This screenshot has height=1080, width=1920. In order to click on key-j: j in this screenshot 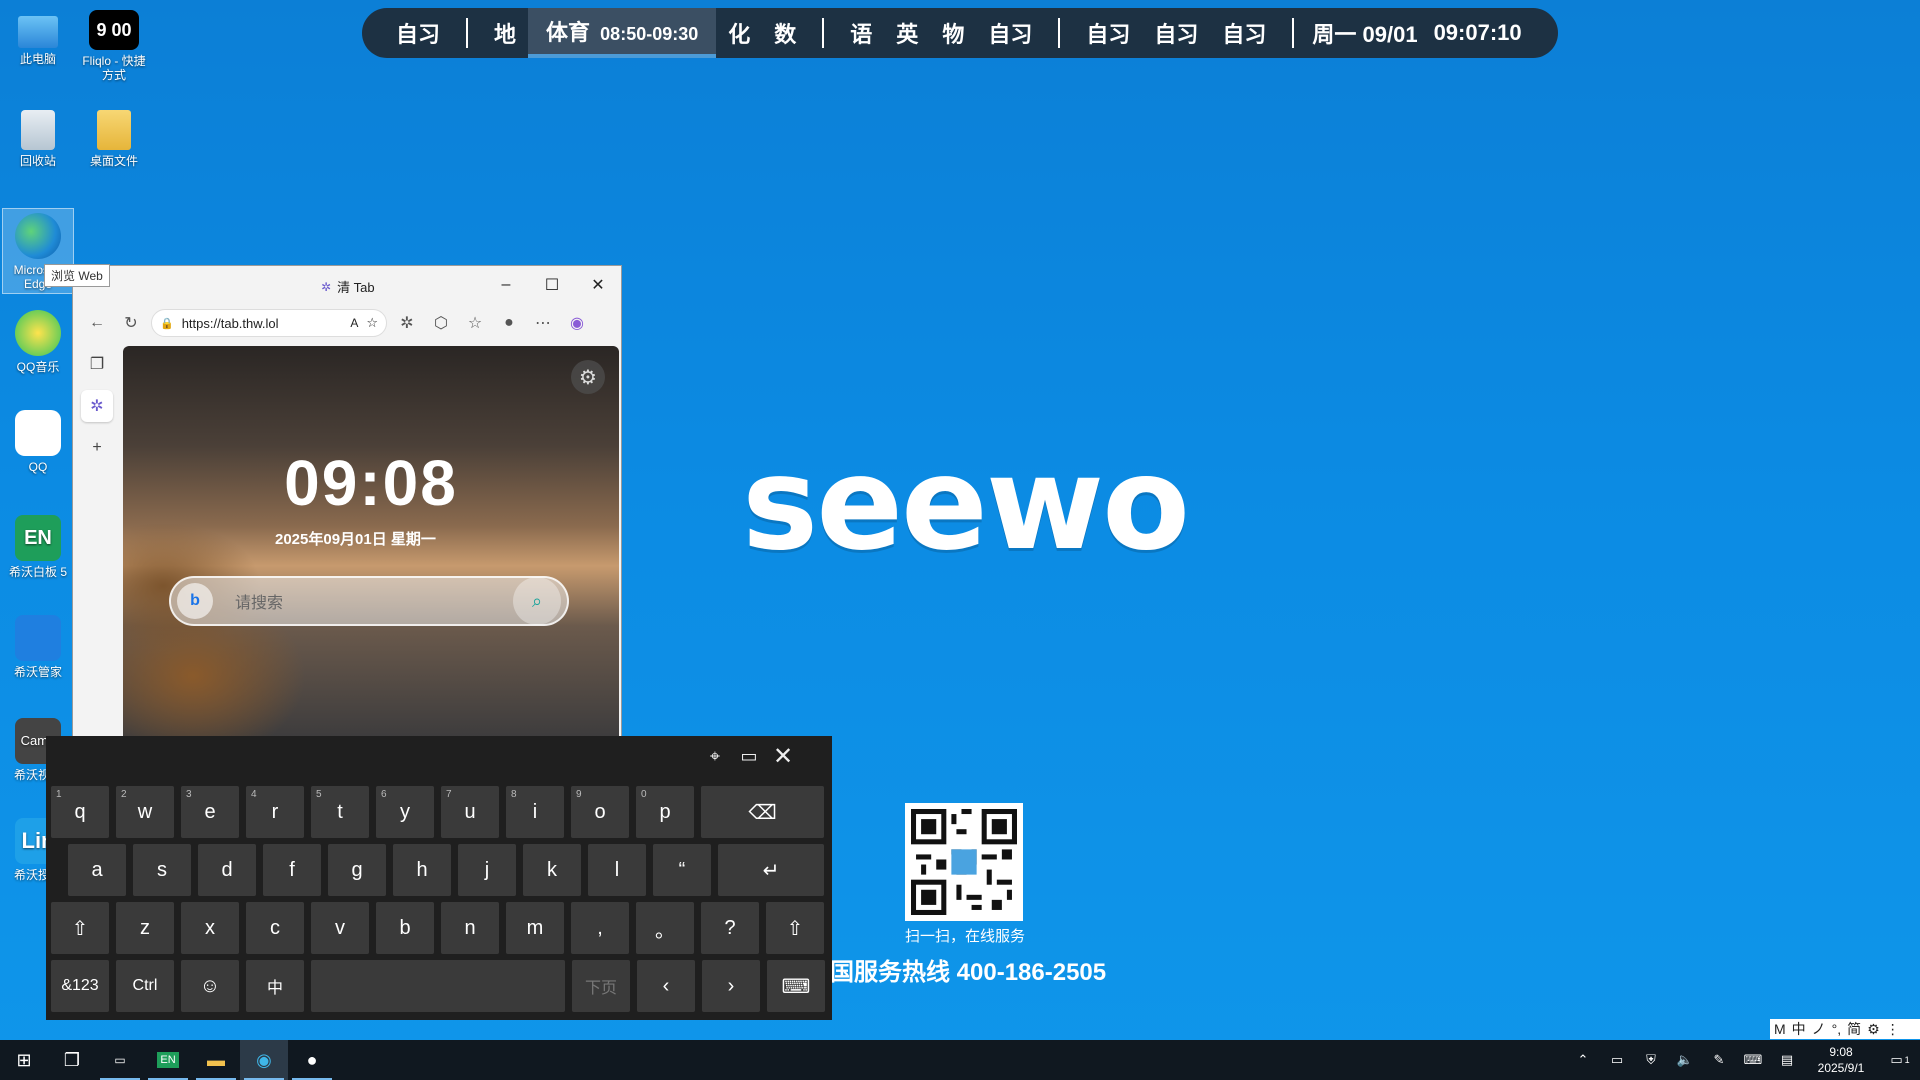, I will do `click(487, 870)`.